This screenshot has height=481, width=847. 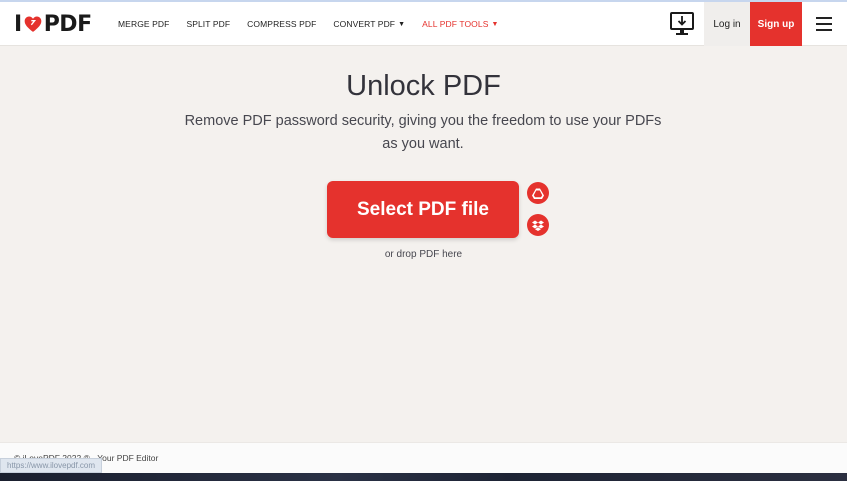 I want to click on dropbox-button, so click(x=538, y=225).